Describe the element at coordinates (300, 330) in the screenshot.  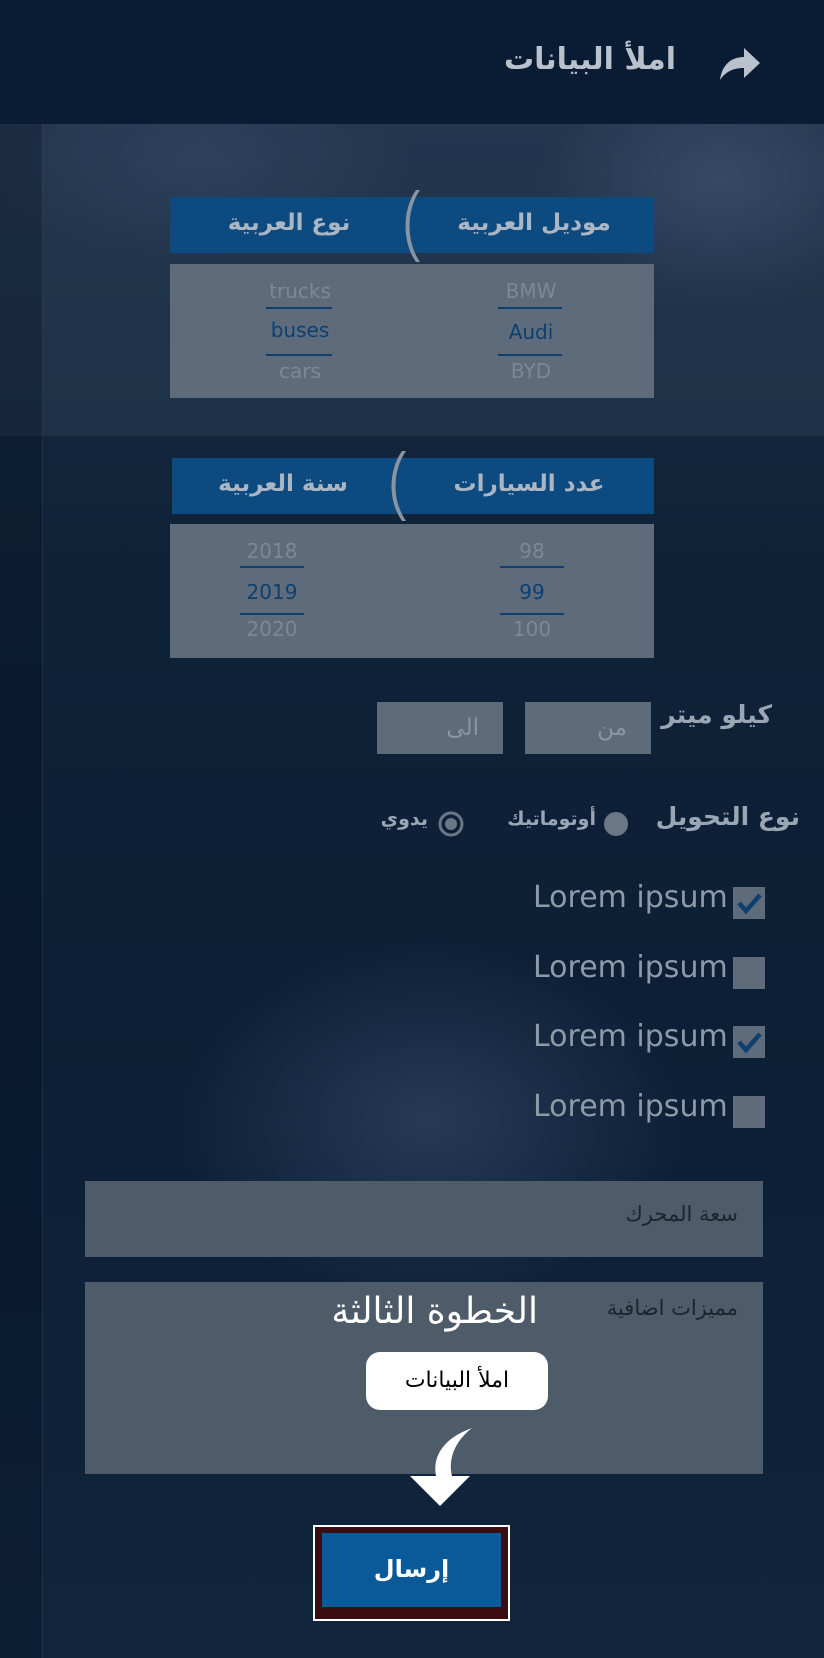
I see `type-option-selected: buses` at that location.